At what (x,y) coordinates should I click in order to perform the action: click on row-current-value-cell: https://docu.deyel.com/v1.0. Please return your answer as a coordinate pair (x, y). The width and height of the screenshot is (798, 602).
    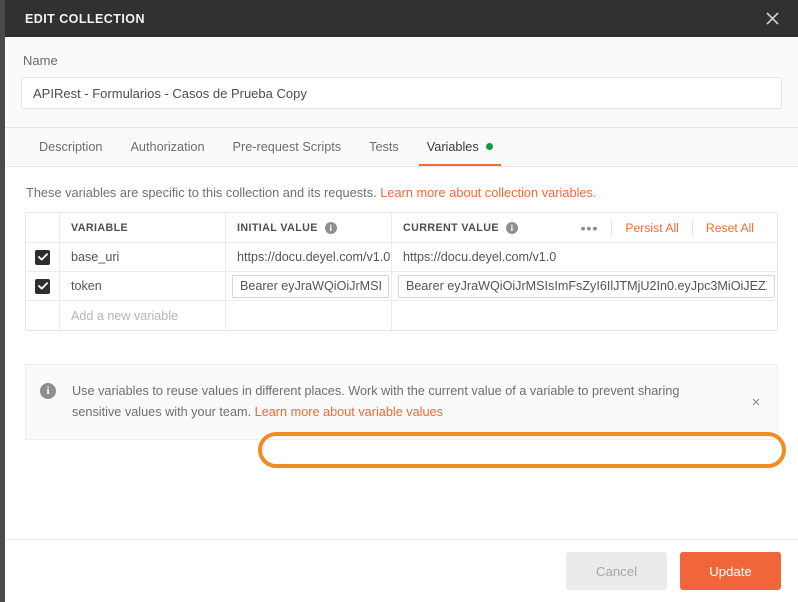
    Looking at the image, I should click on (584, 257).